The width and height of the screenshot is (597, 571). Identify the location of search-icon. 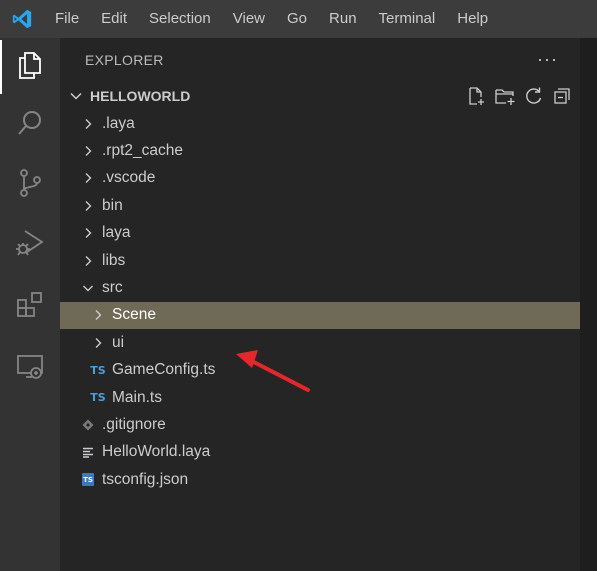
(30, 125).